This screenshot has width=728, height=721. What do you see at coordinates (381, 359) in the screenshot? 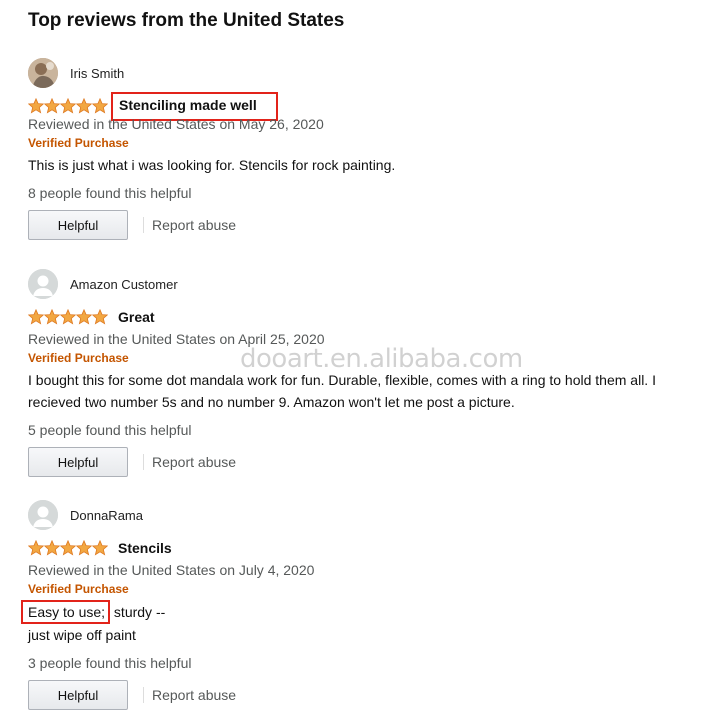
I see `watermark: dooart.en.alibaba.com` at bounding box center [381, 359].